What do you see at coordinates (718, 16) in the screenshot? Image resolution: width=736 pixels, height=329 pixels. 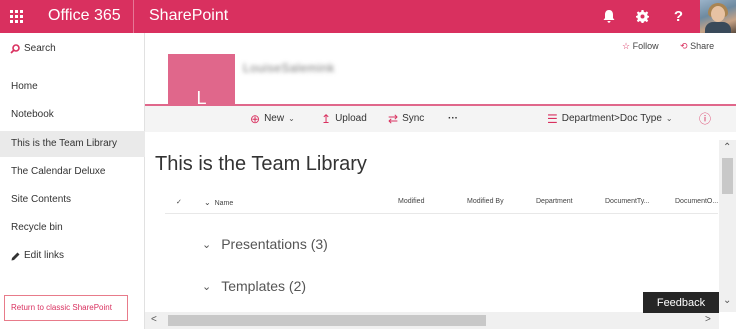 I see `user-avatar` at bounding box center [718, 16].